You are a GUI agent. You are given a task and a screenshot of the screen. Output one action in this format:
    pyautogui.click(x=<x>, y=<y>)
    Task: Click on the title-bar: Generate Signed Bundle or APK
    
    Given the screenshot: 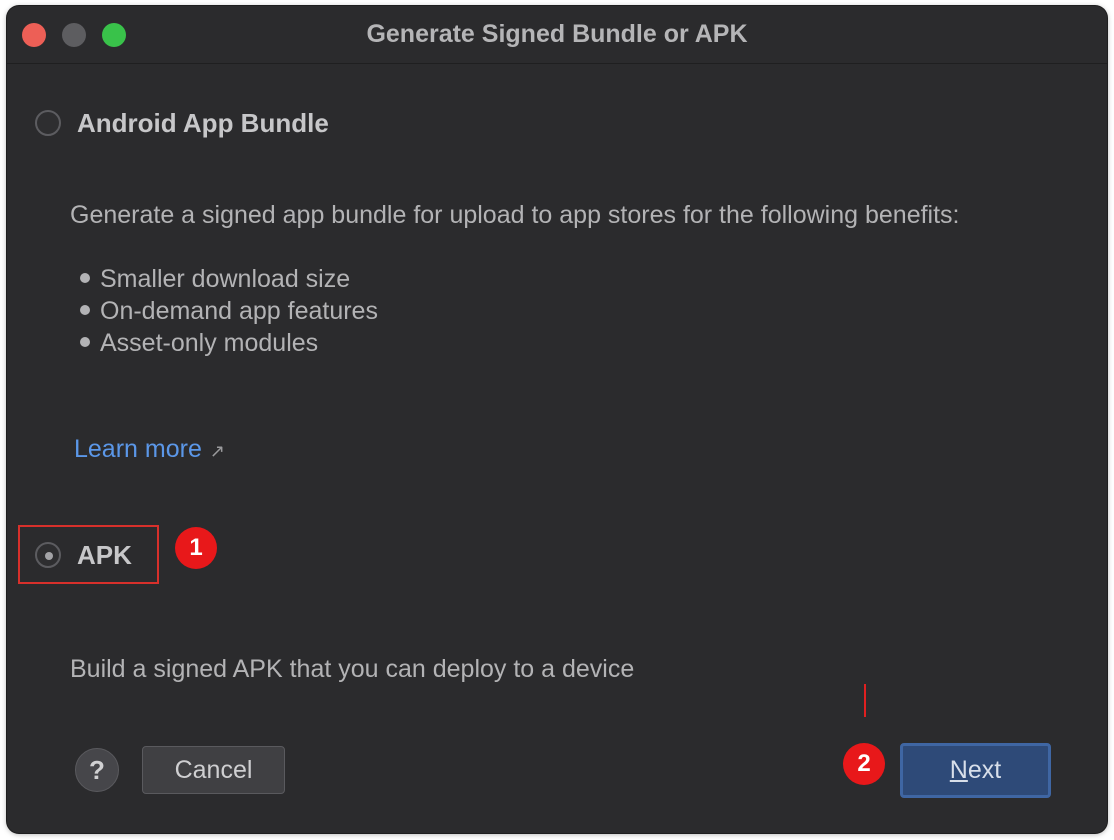 What is the action you would take?
    pyautogui.click(x=557, y=35)
    